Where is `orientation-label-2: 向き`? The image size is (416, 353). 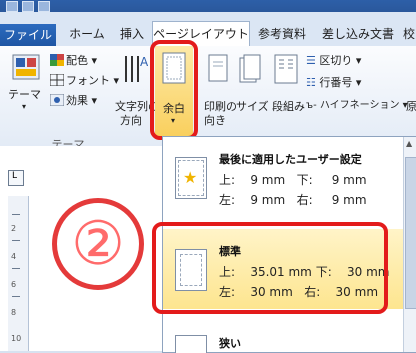 orientation-label-2: 向き is located at coordinates (215, 120).